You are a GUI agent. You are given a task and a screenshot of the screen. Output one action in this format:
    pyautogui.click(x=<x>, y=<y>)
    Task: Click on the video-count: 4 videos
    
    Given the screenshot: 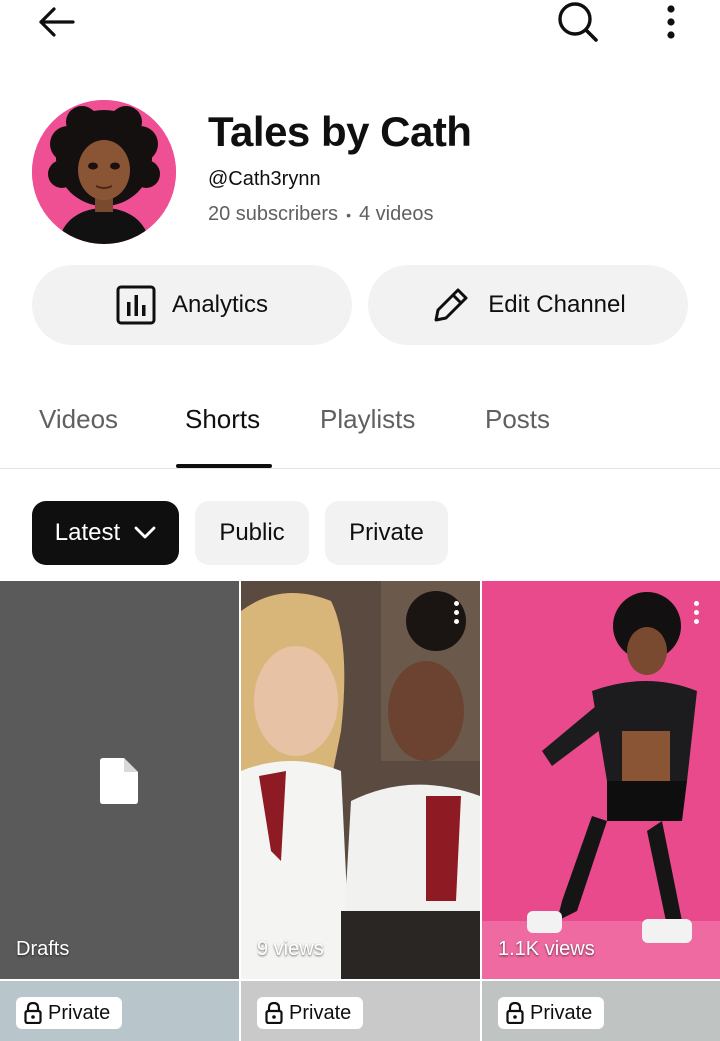 What is the action you would take?
    pyautogui.click(x=396, y=214)
    